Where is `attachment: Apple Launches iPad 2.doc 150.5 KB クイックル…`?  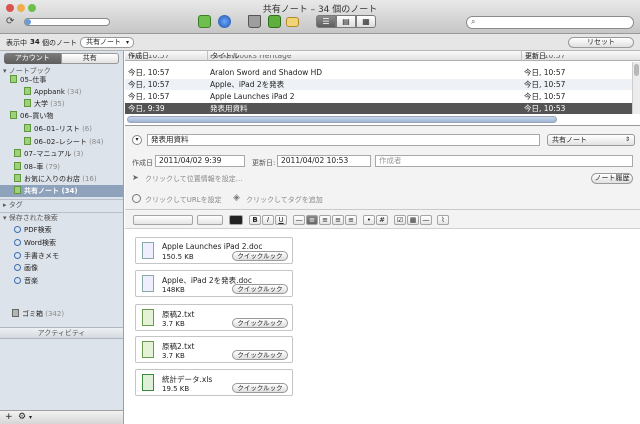
attachment: Apple Launches iPad 2.doc 150.5 KB クイックル… is located at coordinates (214, 250).